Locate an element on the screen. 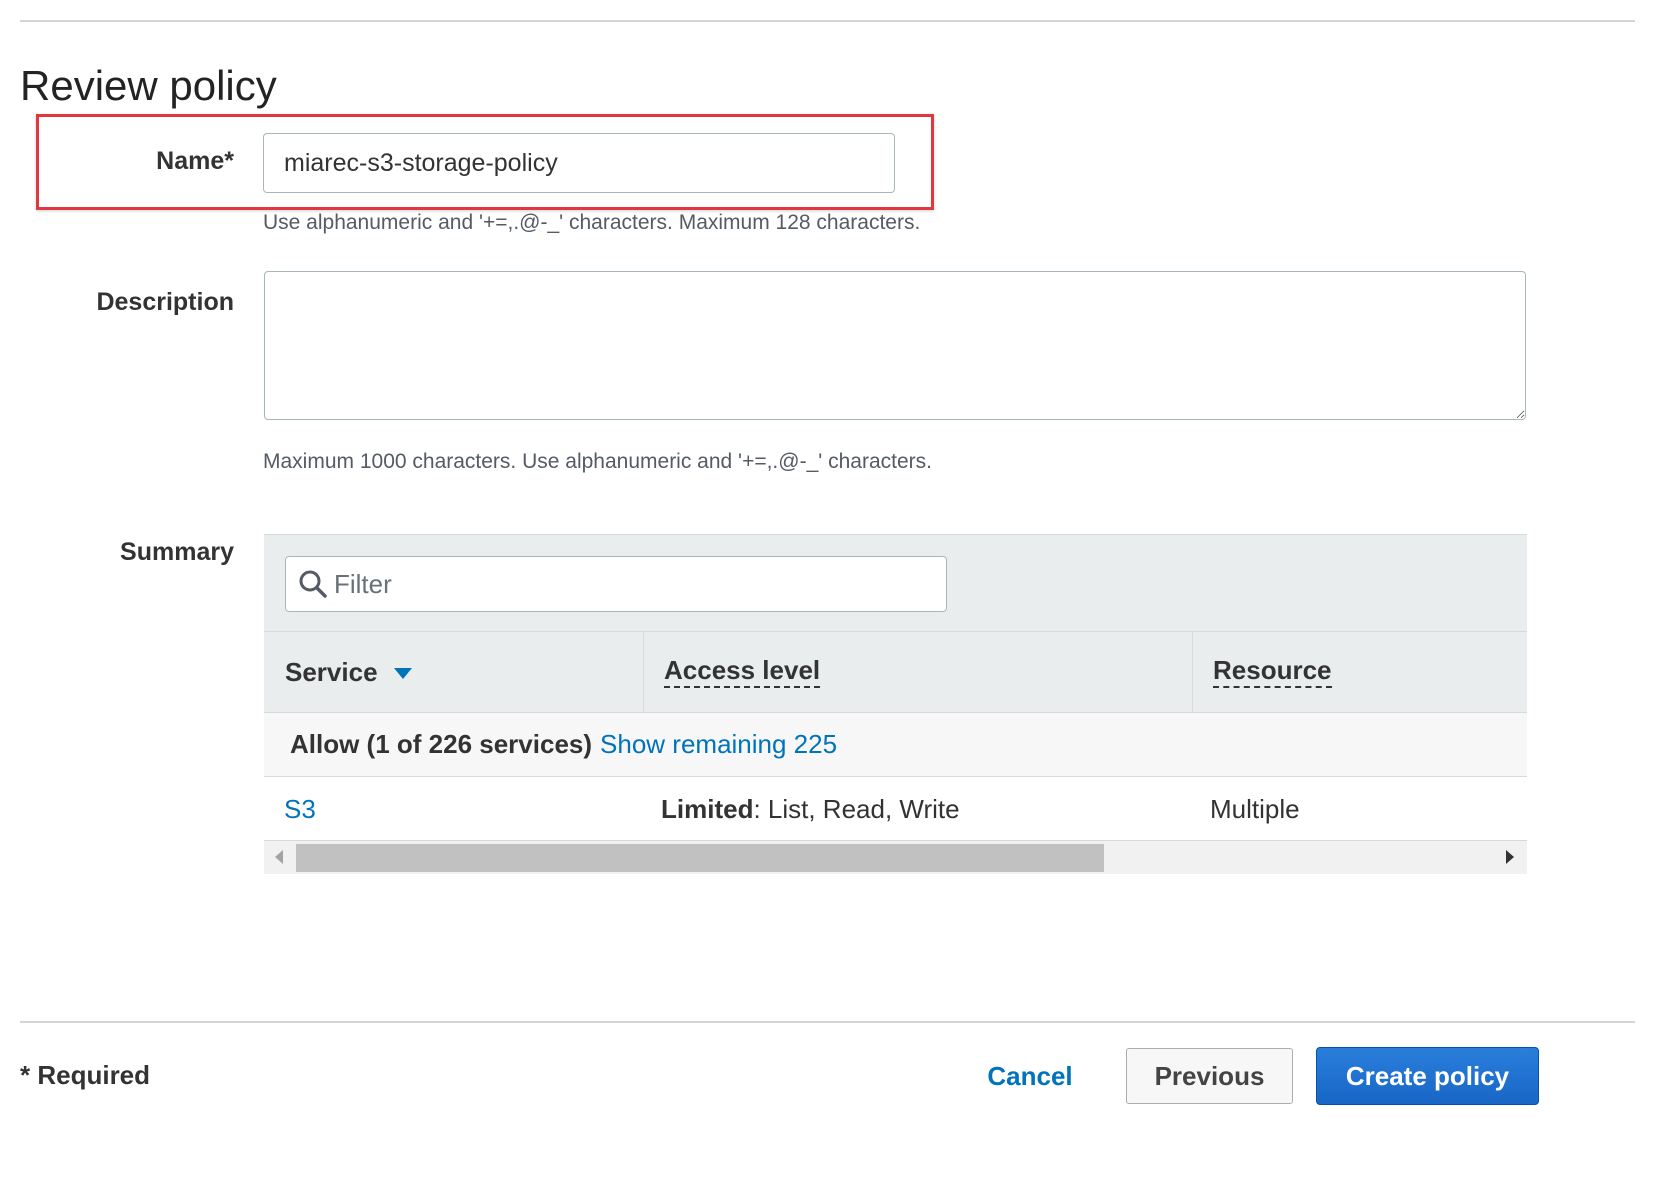 This screenshot has height=1178, width=1657. column-header-service-label: Service is located at coordinates (331, 671).